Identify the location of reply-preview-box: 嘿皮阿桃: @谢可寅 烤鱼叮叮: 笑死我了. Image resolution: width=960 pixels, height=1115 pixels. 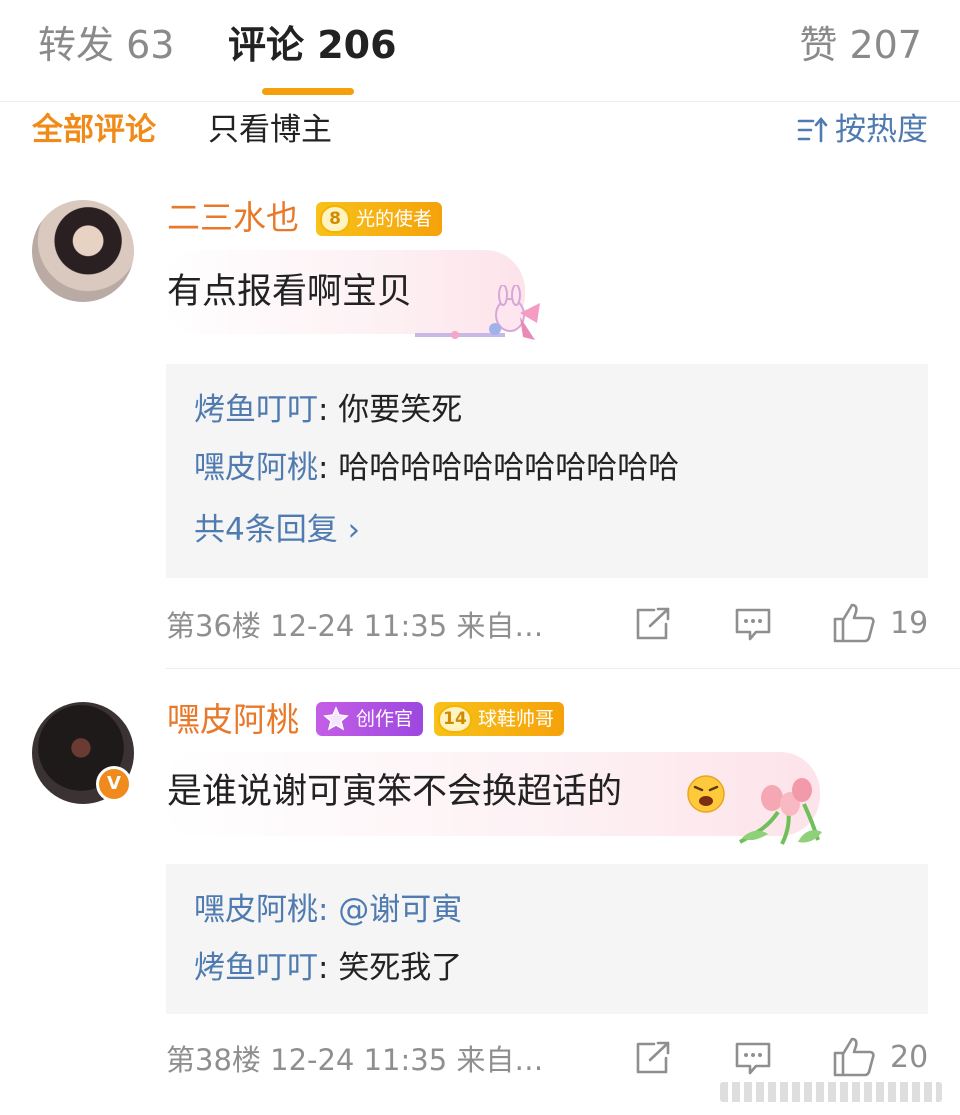
(547, 939).